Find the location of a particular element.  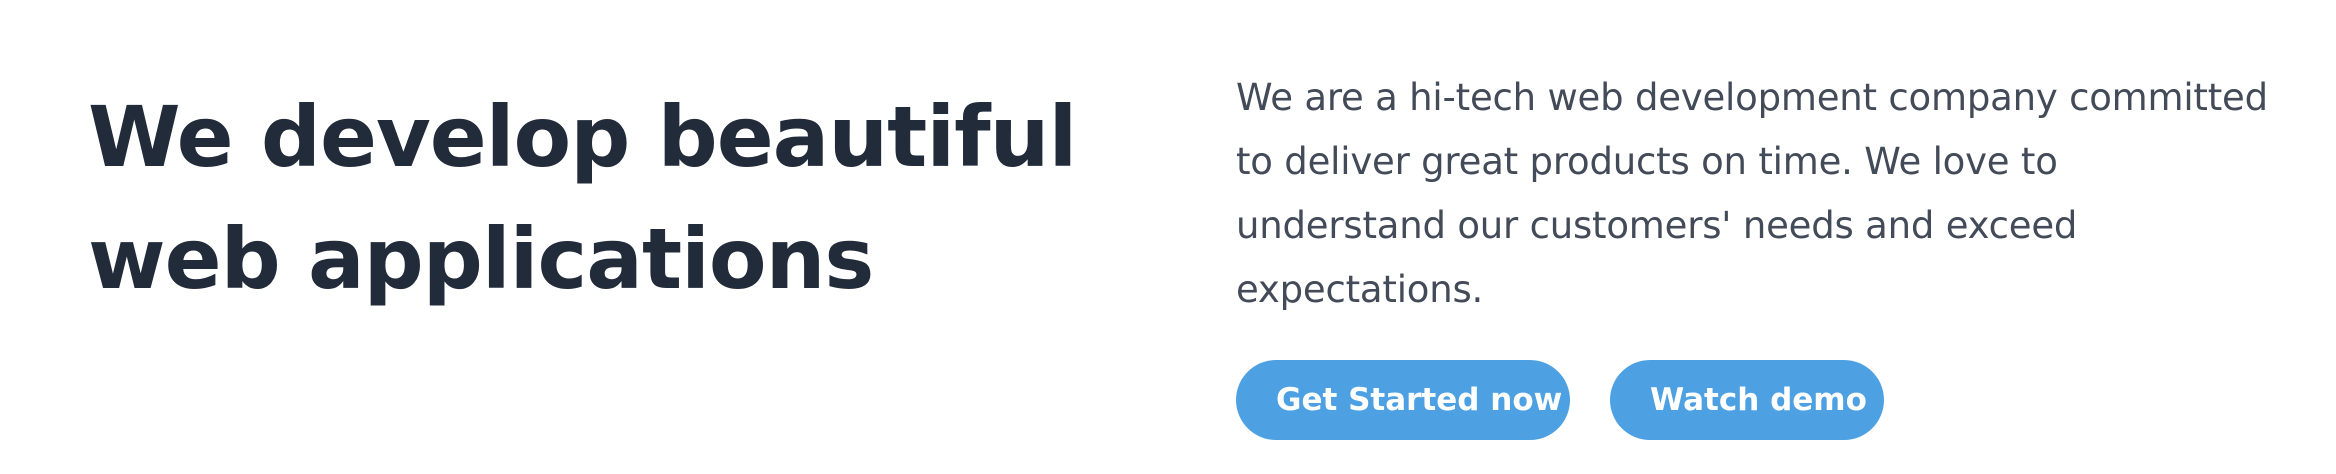

title-line-1: We develop beautiful is located at coordinates (582, 137).